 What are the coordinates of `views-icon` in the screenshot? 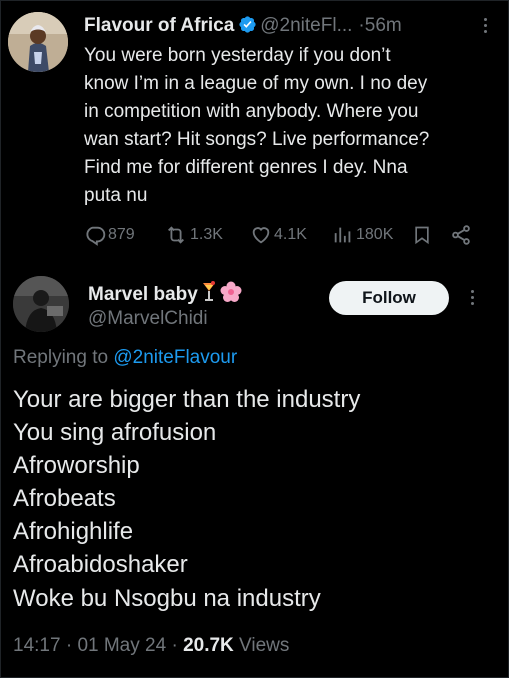 It's located at (343, 235).